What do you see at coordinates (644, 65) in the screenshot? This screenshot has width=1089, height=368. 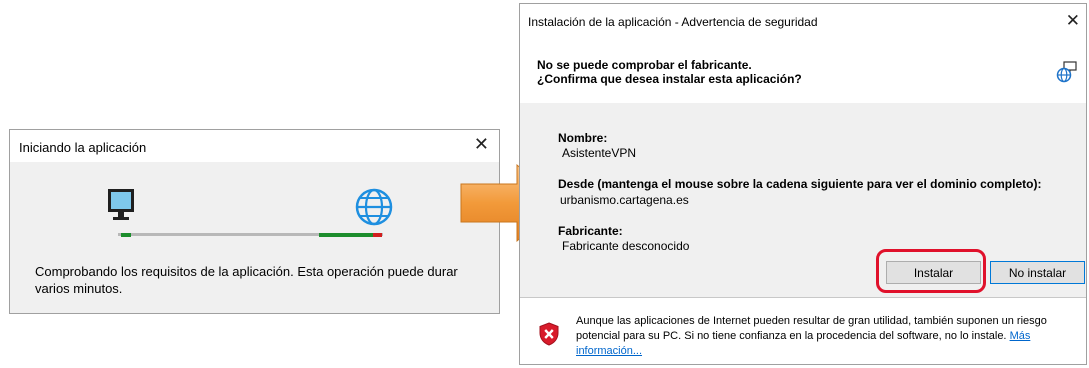 I see `unverified-publisher-heading: No se puede comprobar el fabricante.` at bounding box center [644, 65].